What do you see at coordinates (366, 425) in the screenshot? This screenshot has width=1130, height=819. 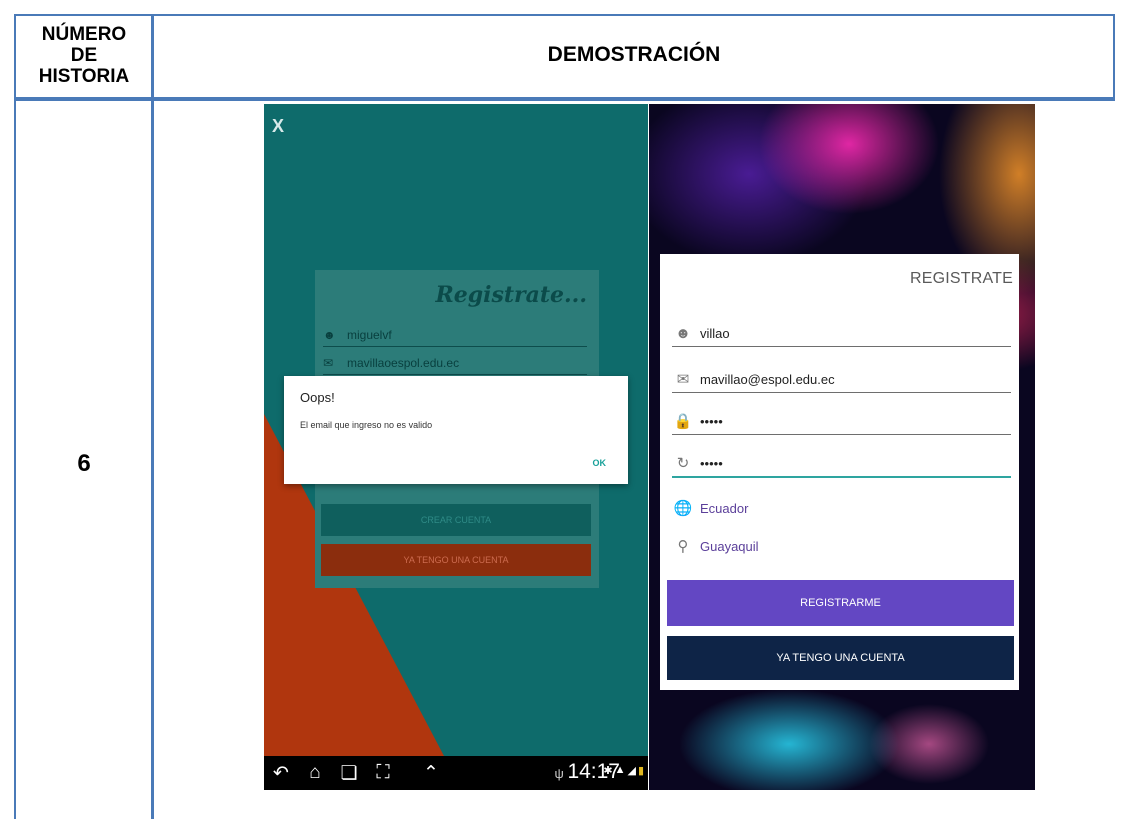 I see `dialog-message: El email que ingreso no es valido` at bounding box center [366, 425].